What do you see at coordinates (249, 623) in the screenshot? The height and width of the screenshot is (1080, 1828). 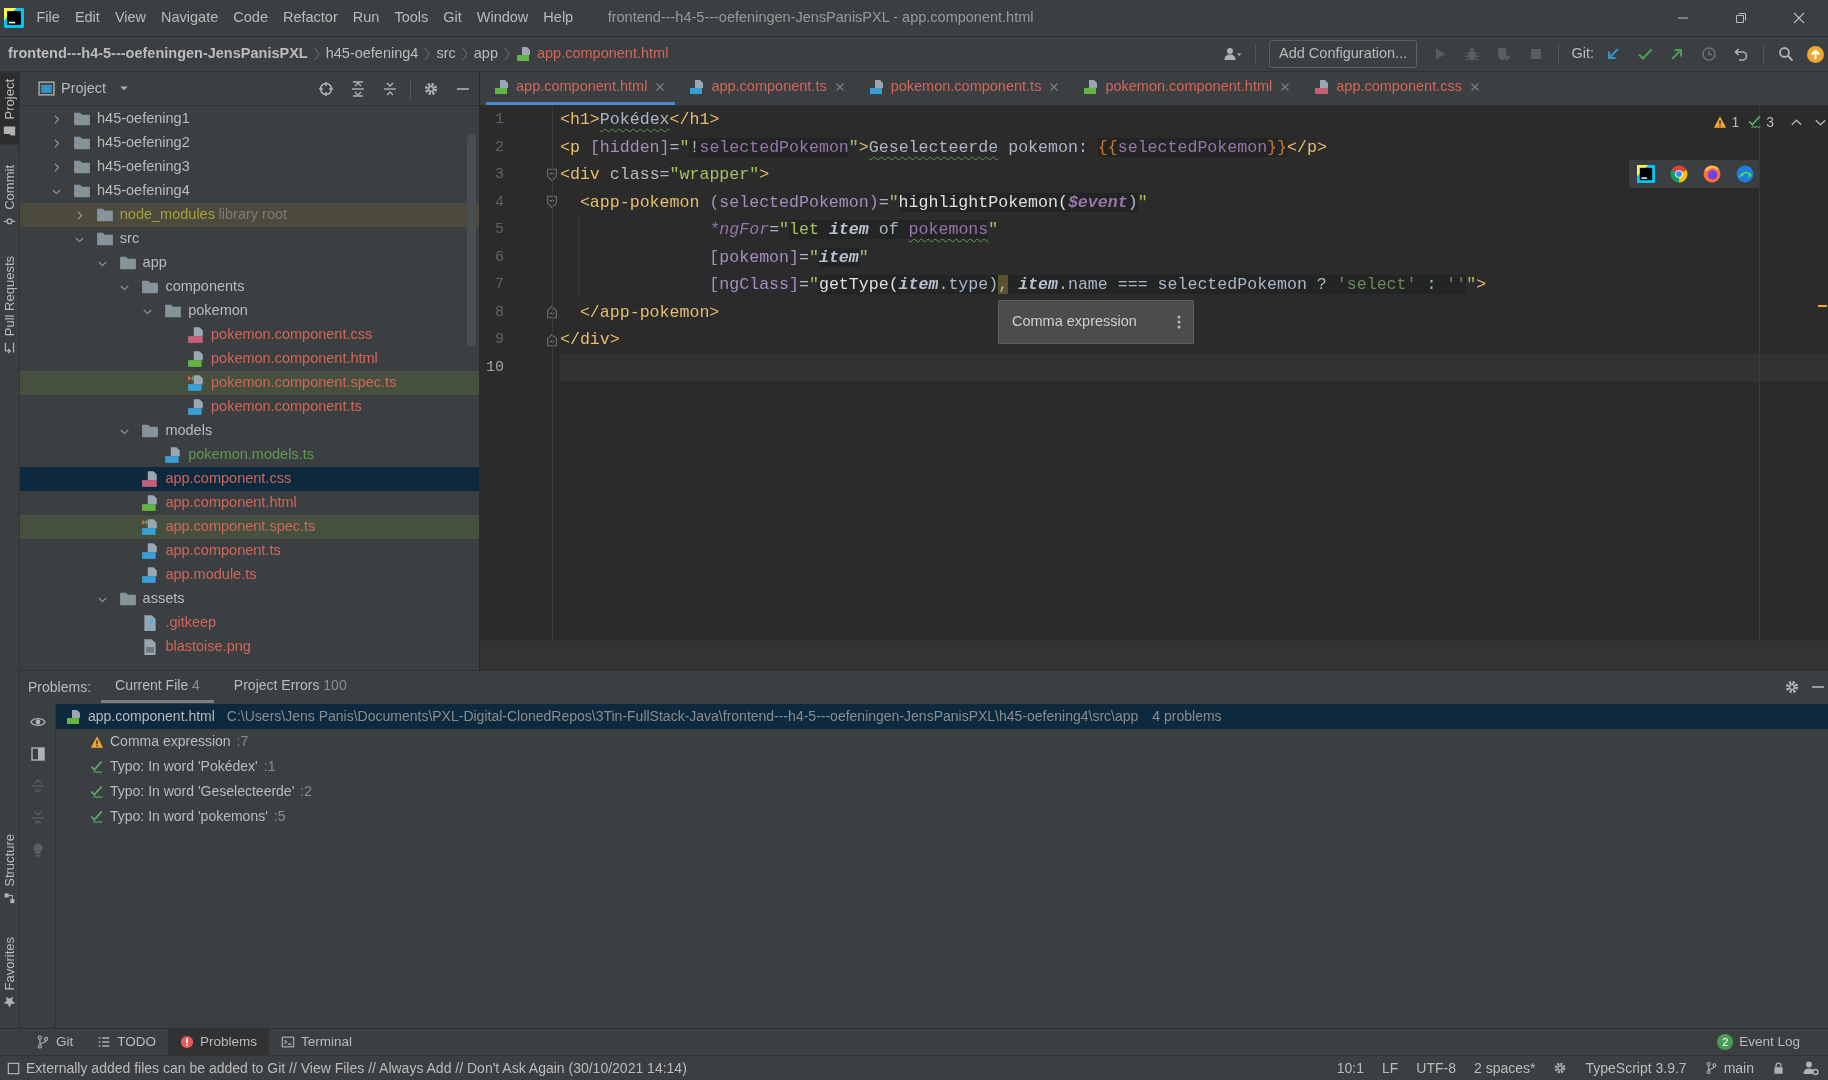 I see `tree-item: .gitkeep` at bounding box center [249, 623].